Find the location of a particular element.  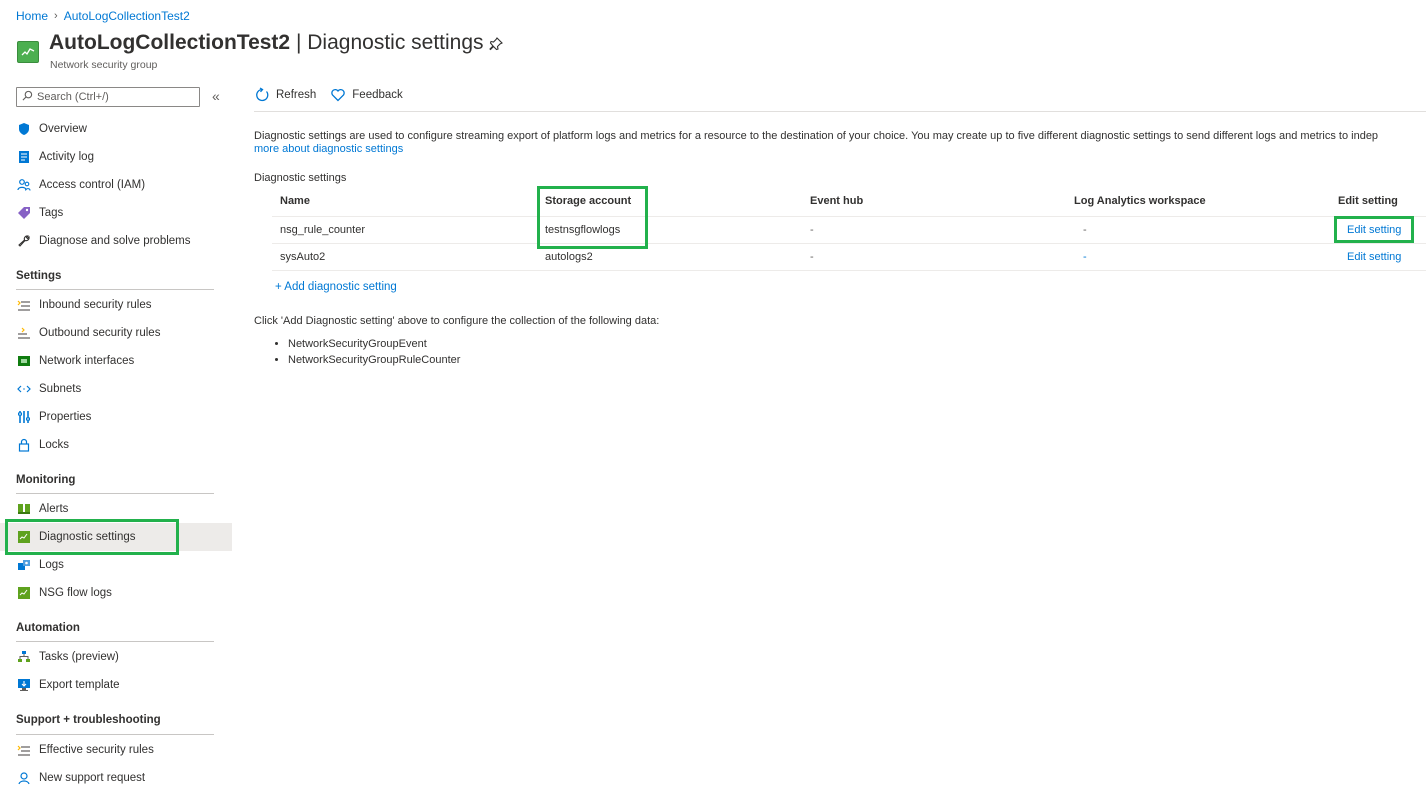

learn-more-link: more about diagnostic settings is located at coordinates (328, 149).